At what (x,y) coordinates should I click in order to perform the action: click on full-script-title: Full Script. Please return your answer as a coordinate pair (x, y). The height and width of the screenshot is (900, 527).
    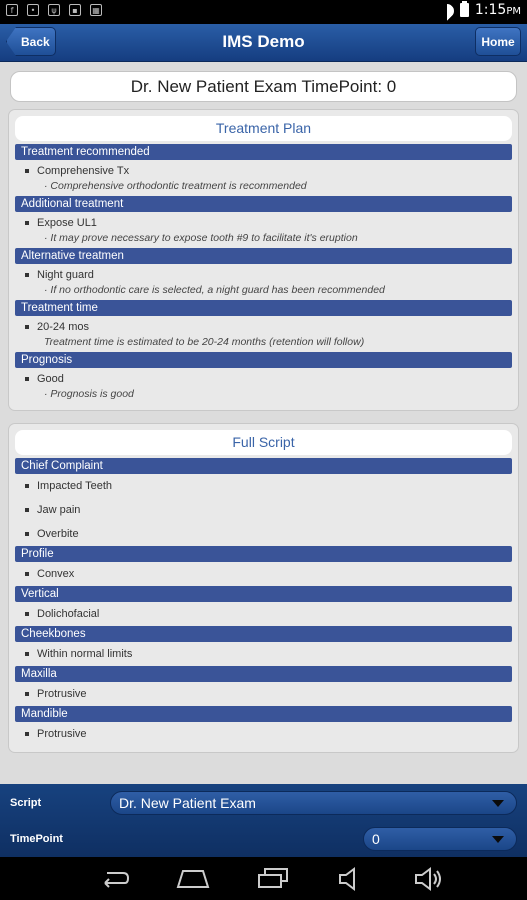
    Looking at the image, I should click on (263, 442).